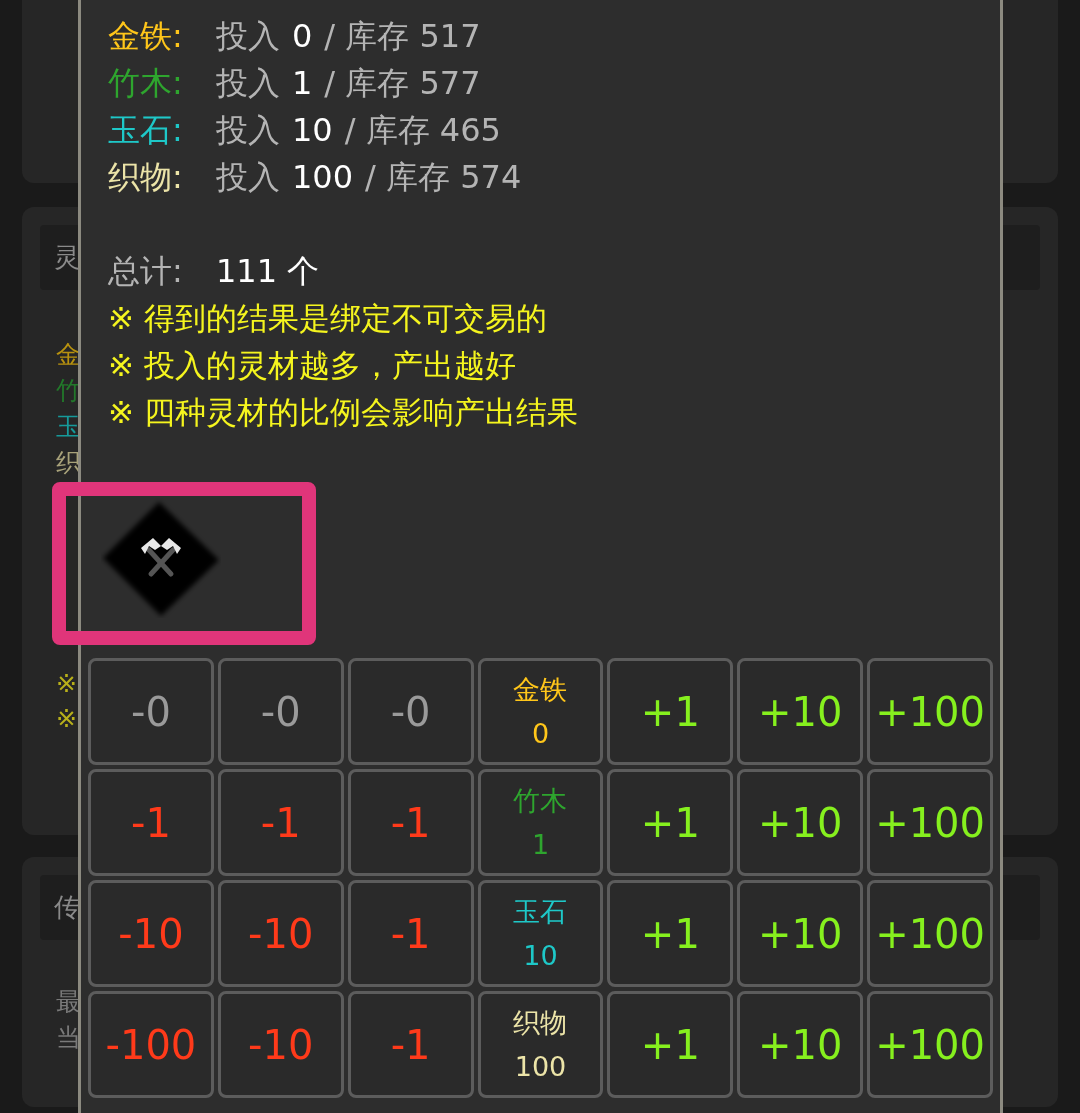  I want to click on notice-text: ※ 投入的灵材越多，产出越好, so click(312, 365).